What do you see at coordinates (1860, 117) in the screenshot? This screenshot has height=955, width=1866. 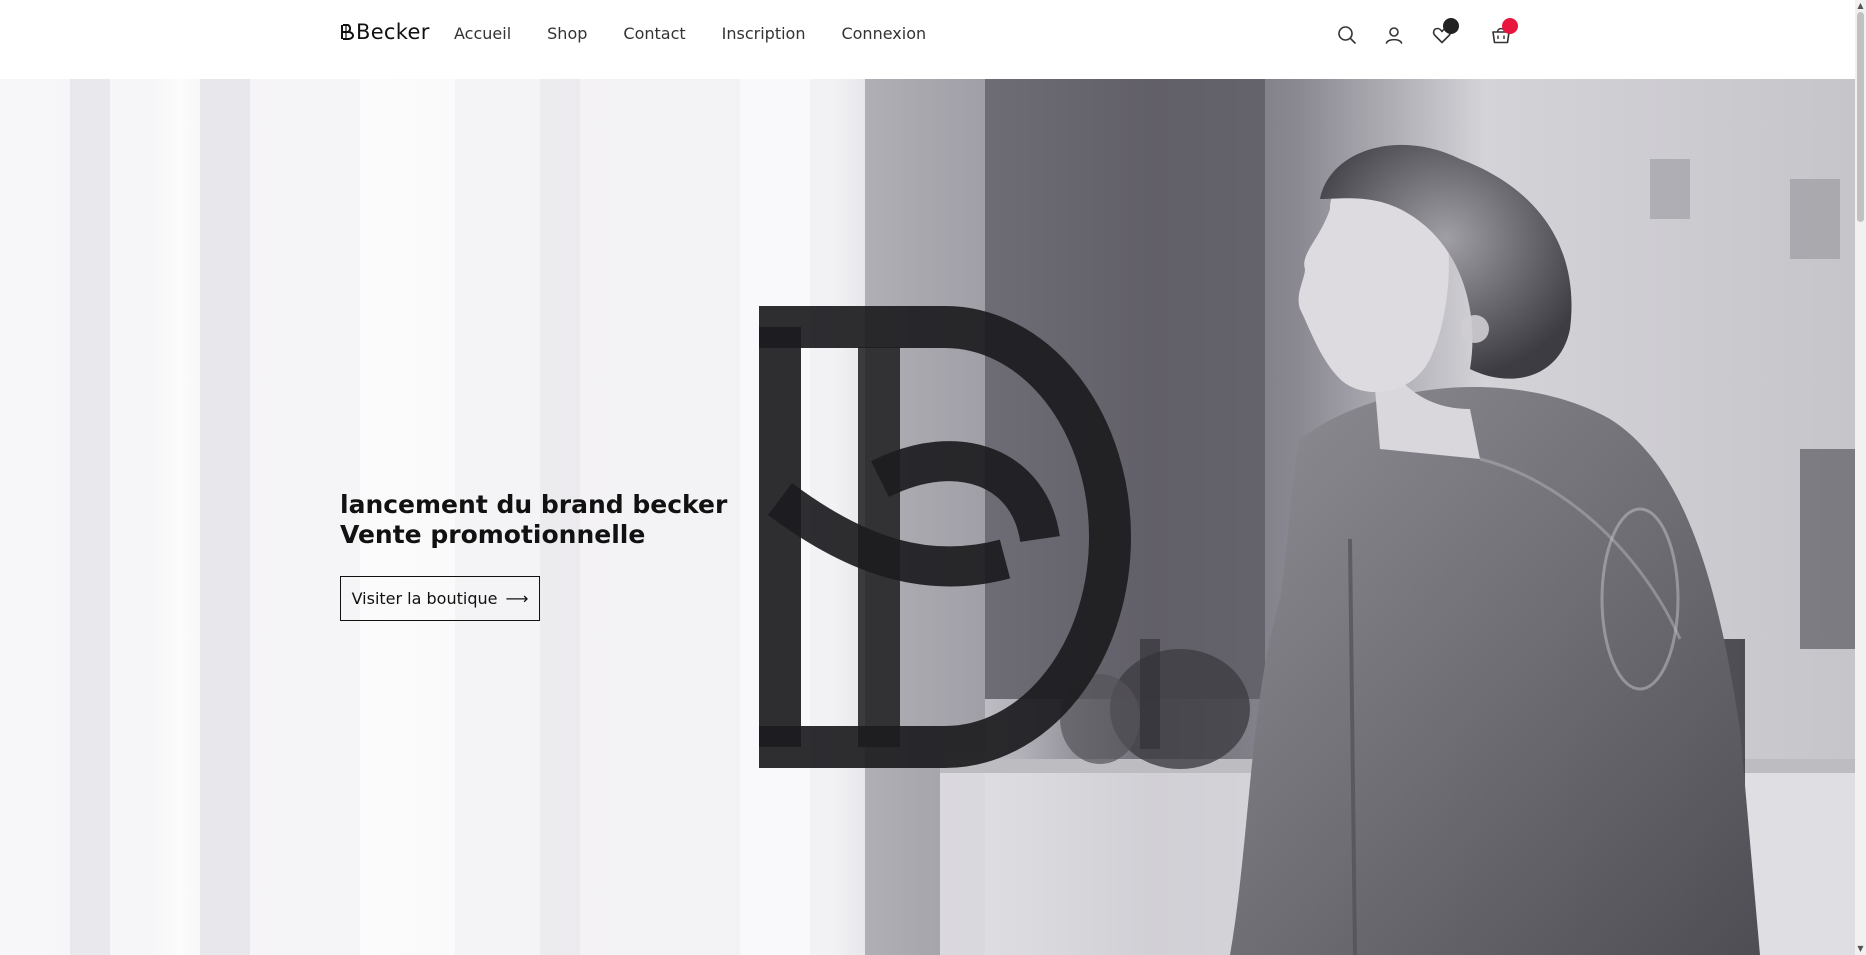 I see `scroll-thumb` at bounding box center [1860, 117].